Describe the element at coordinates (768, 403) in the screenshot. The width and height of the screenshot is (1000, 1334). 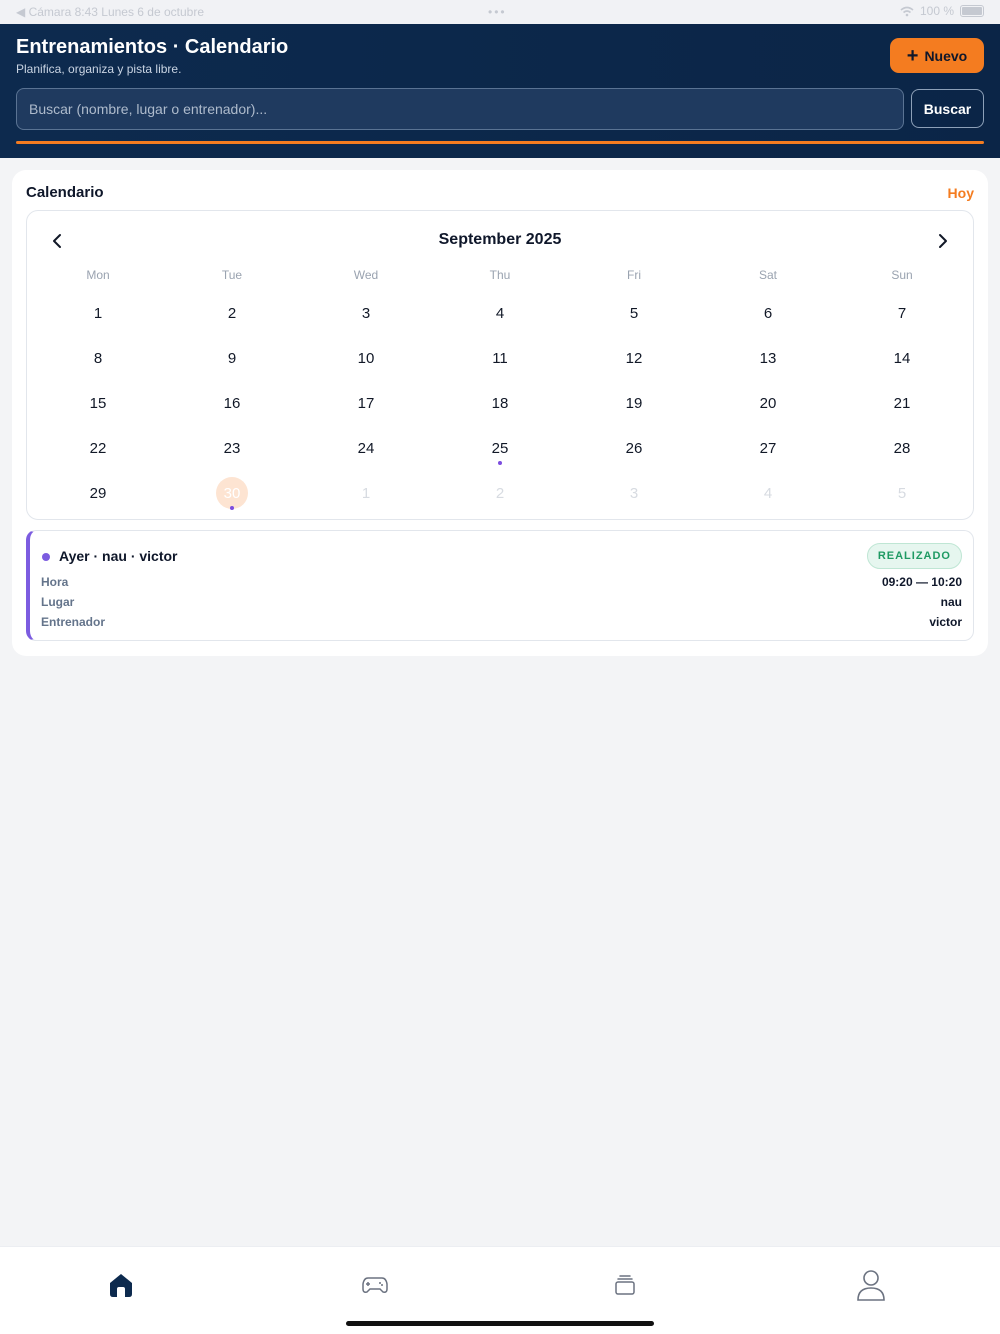
I see `calendar-day: 20` at that location.